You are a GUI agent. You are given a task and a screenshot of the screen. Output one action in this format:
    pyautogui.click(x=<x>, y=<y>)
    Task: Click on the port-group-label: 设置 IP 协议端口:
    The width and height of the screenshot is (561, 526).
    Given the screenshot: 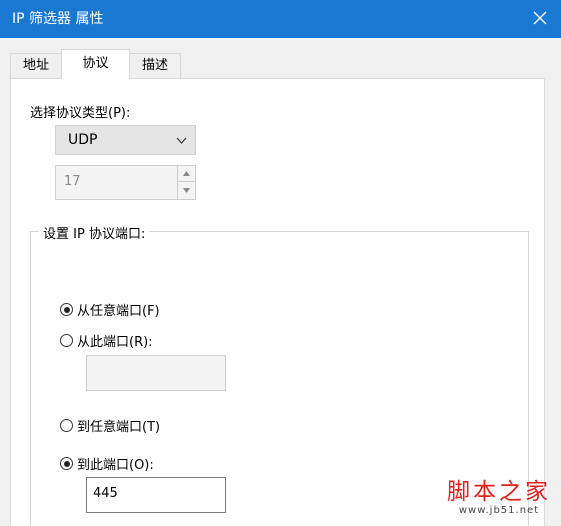 What is the action you would take?
    pyautogui.click(x=94, y=232)
    